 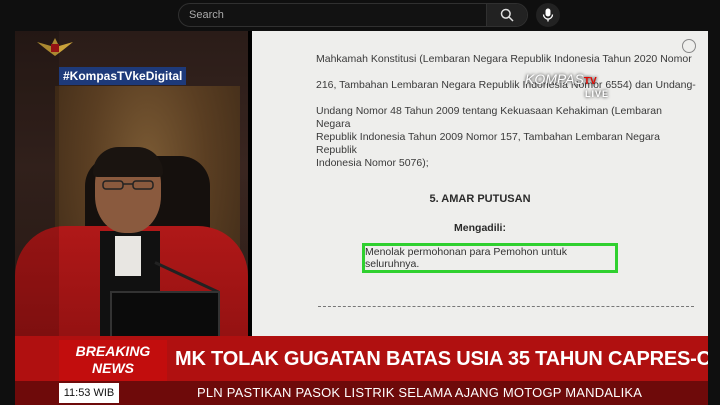 I want to click on dashed-divider, so click(x=506, y=306).